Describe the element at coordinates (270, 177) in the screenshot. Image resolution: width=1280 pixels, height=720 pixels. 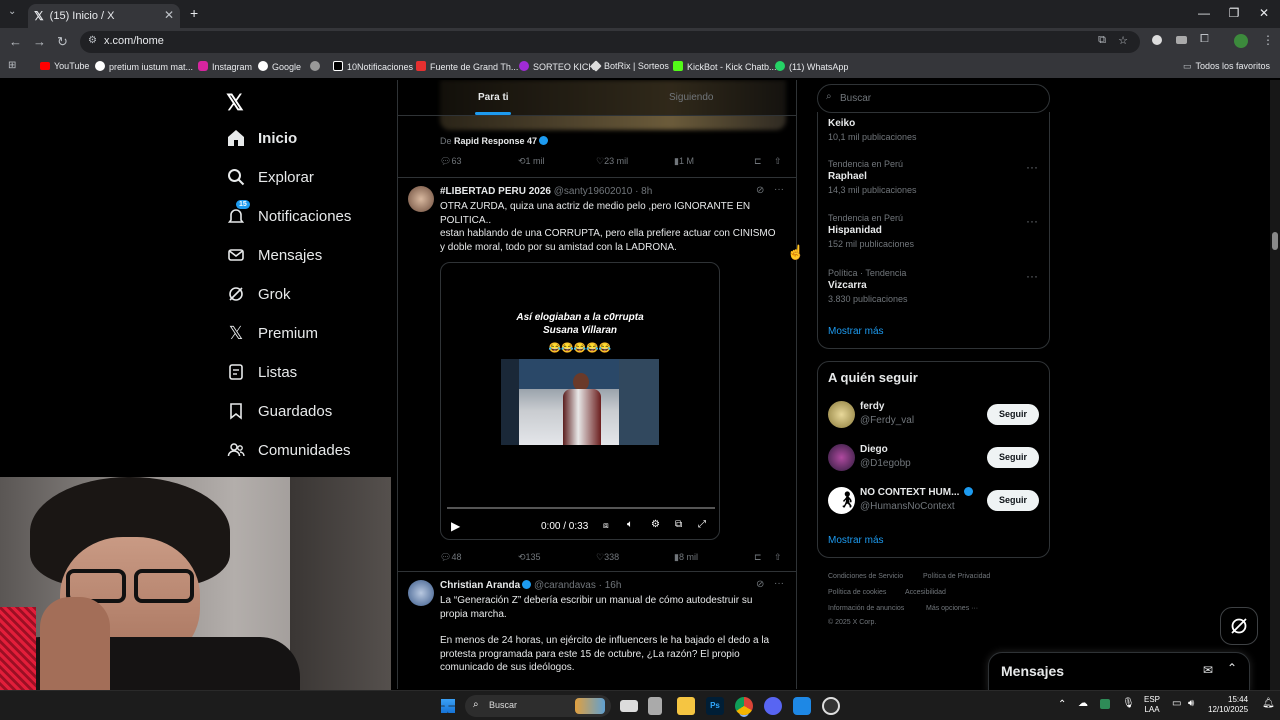
I see `nav-explore: Explorar` at that location.